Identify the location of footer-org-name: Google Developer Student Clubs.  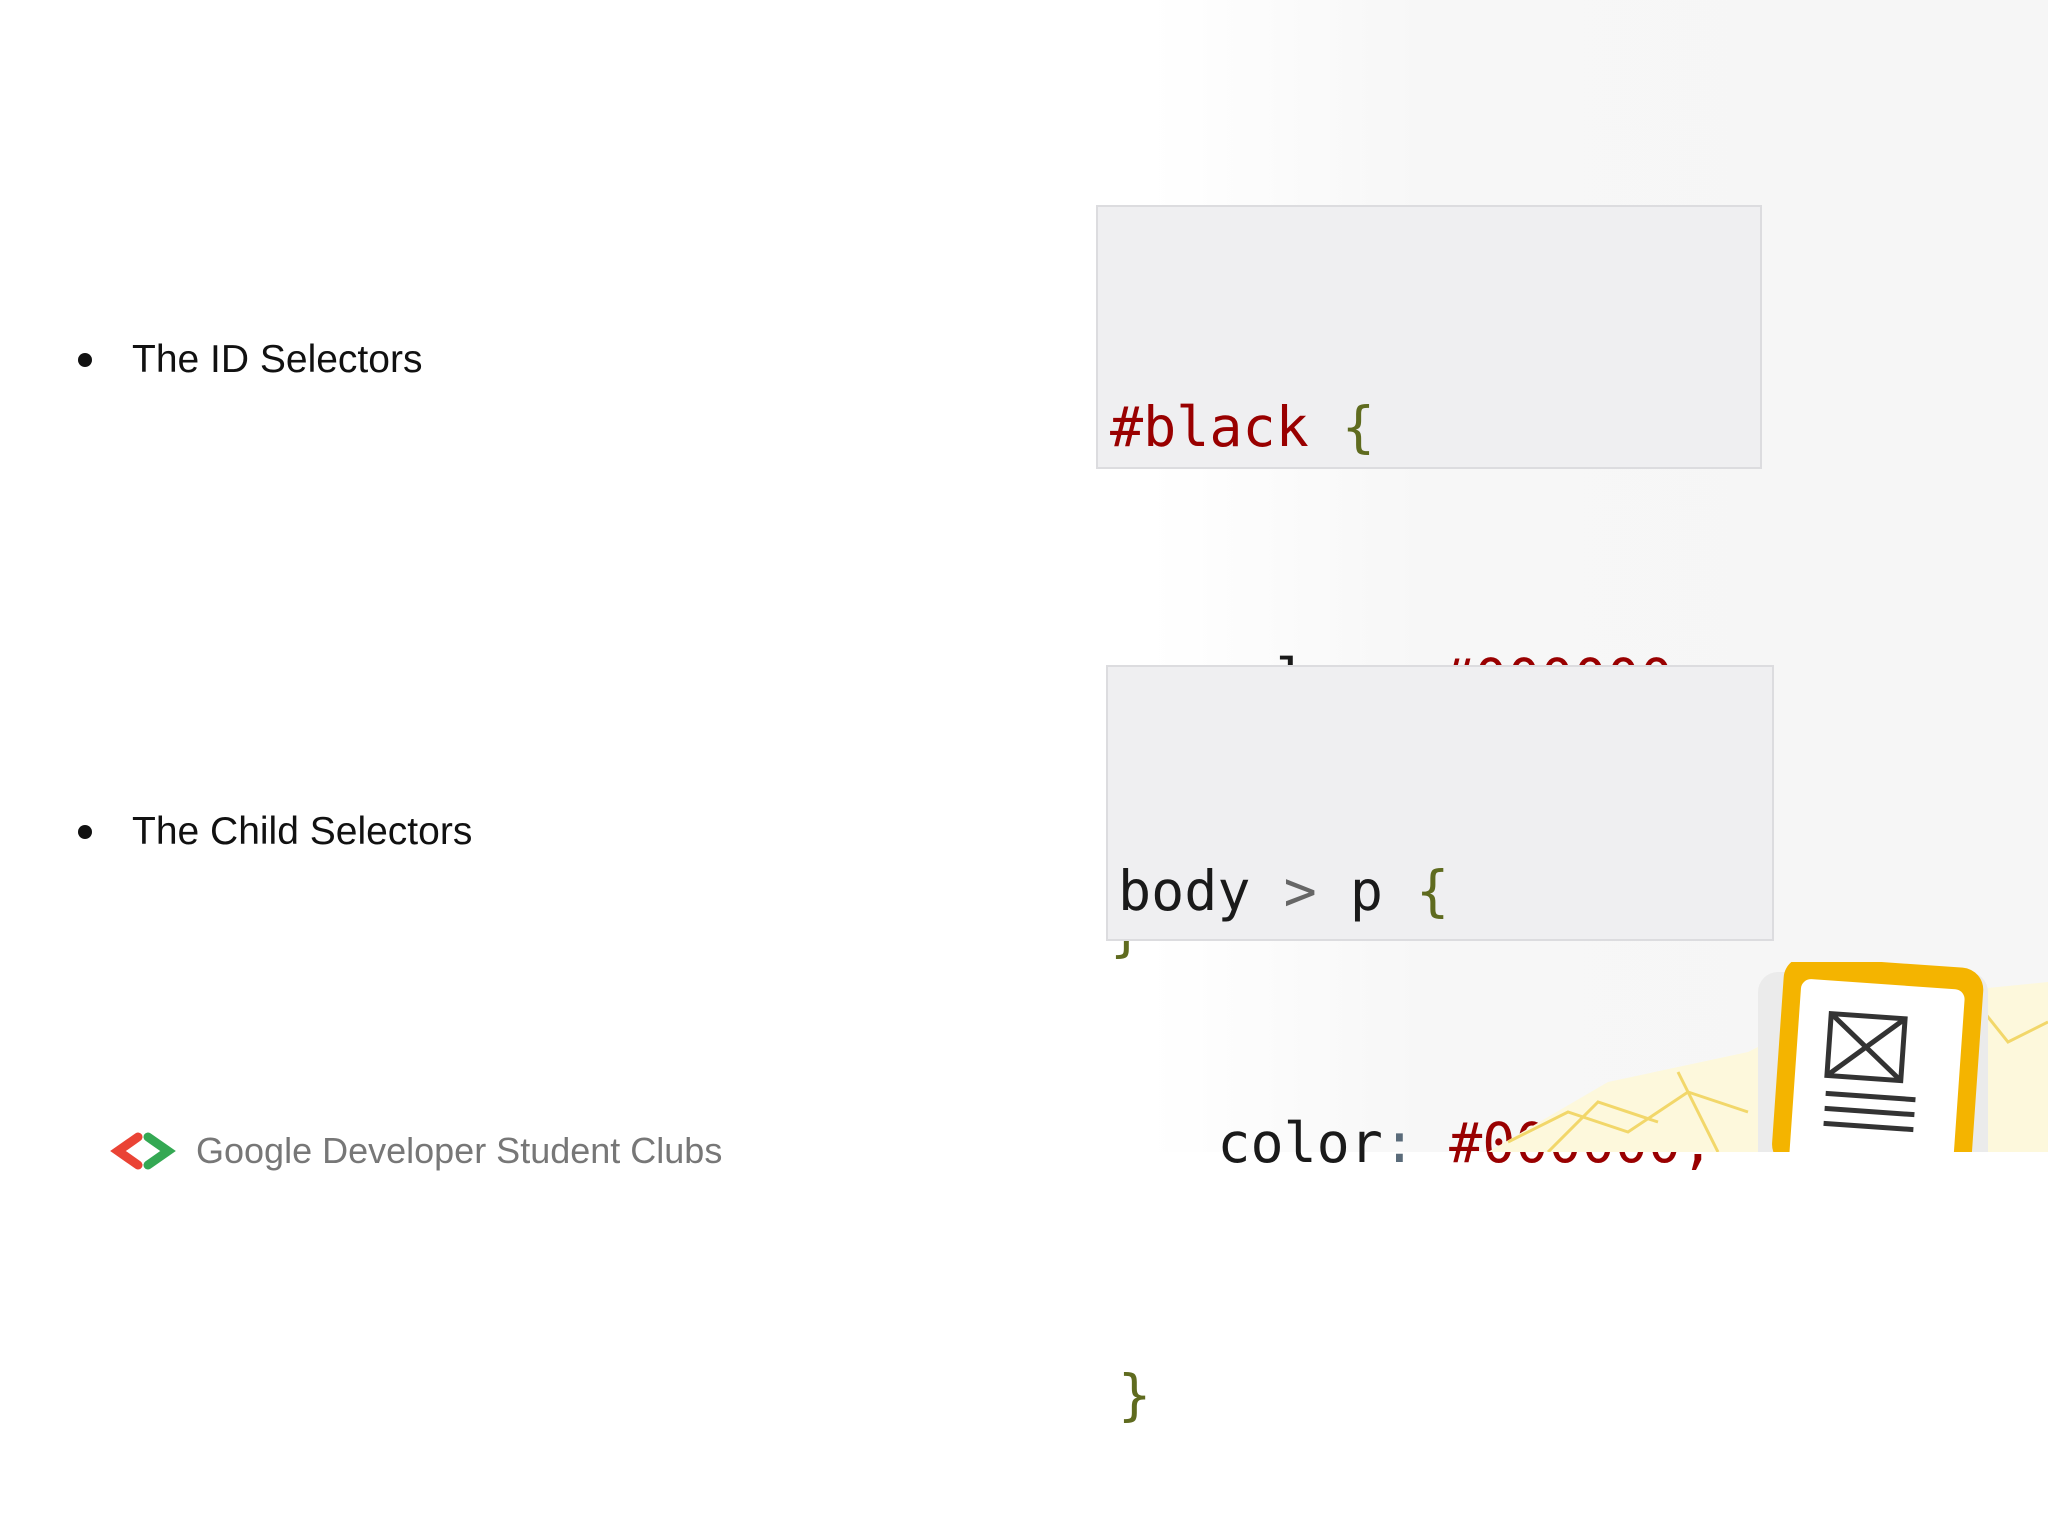
(459, 1150).